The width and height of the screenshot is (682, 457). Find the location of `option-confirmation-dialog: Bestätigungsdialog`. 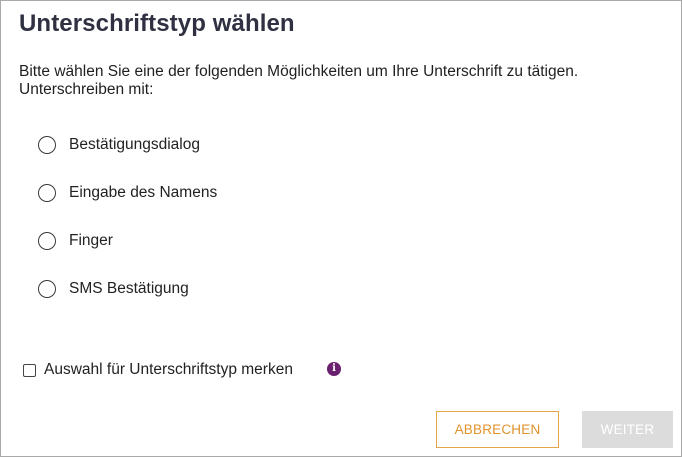

option-confirmation-dialog: Bestätigungsdialog is located at coordinates (119, 145).